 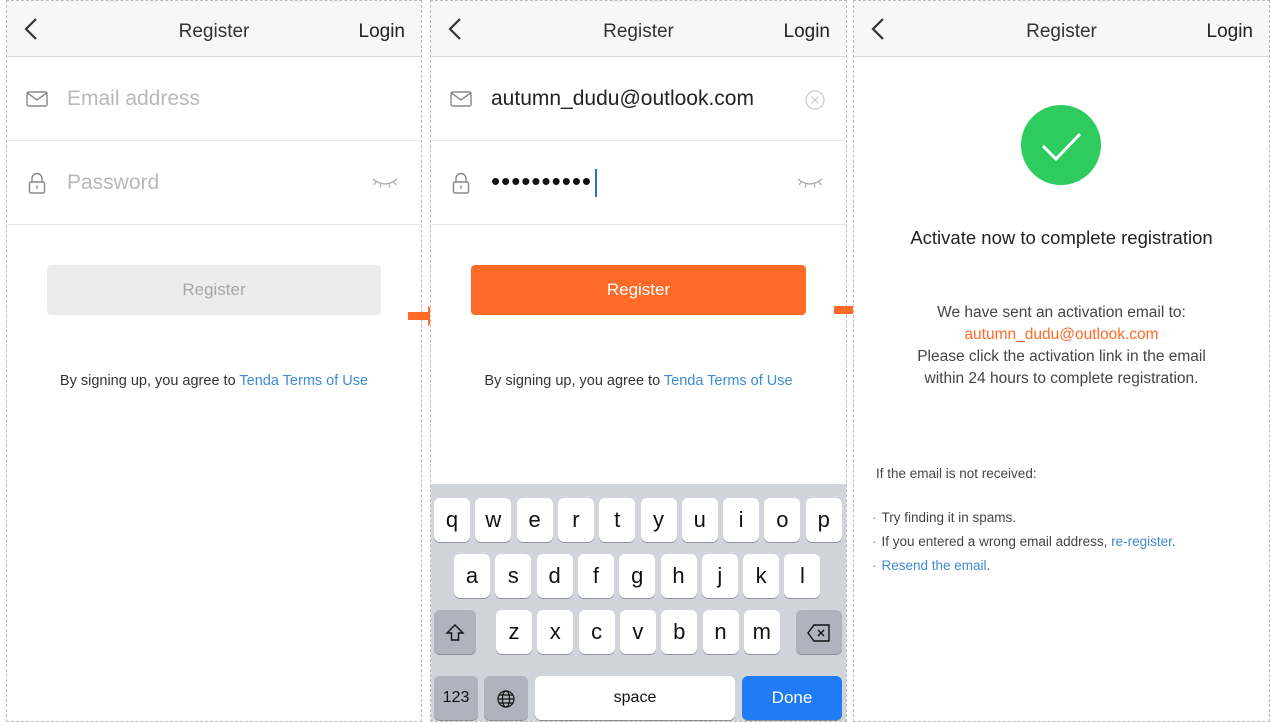 I want to click on shift-icon, so click(x=455, y=632).